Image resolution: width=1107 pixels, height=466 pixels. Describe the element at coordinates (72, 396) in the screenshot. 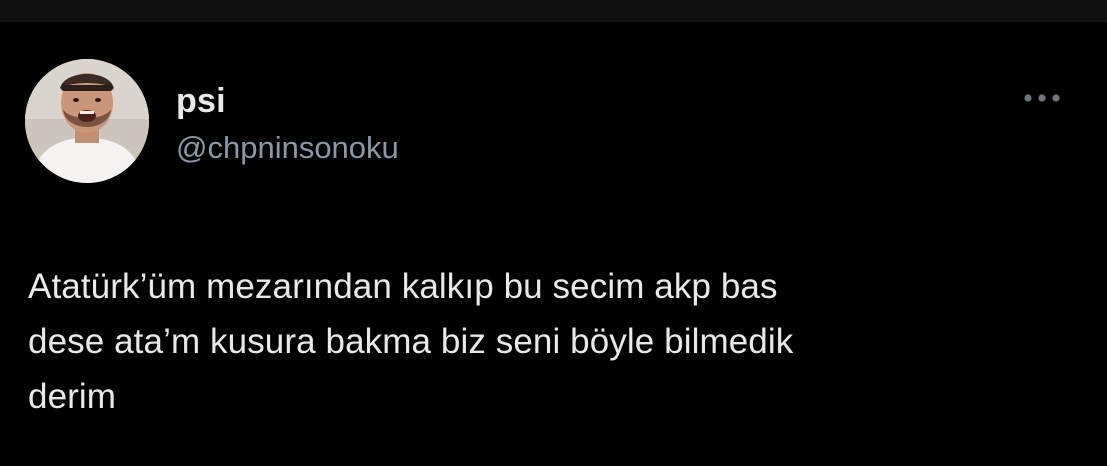

I see `tweet-text-line: derim` at that location.